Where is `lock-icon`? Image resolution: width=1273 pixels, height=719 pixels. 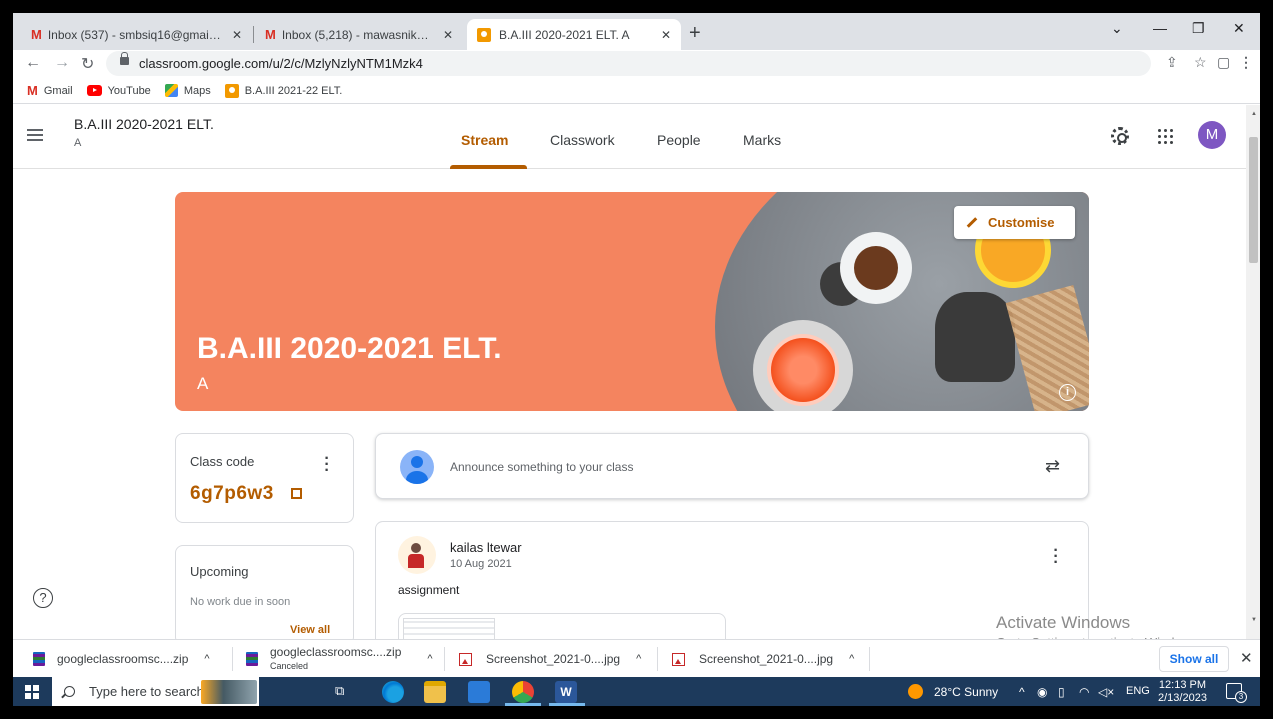
lock-icon is located at coordinates (124, 58).